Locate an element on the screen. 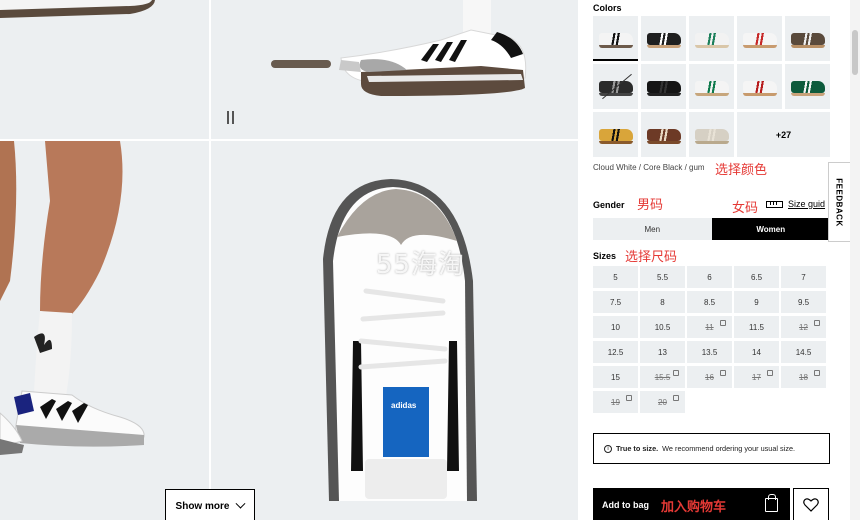 Image resolution: width=860 pixels, height=520 pixels. info-icon: i is located at coordinates (608, 448).